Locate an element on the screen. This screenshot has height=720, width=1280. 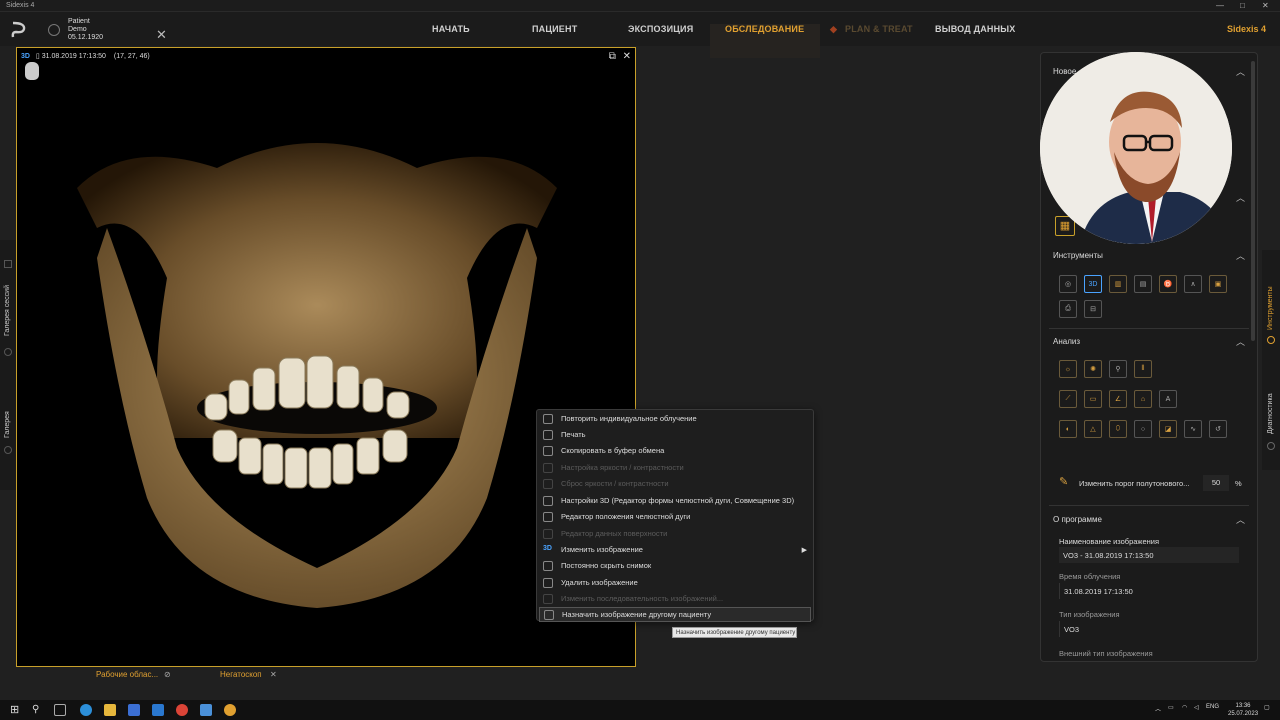
close-patient-icon: ✕ is located at coordinates (161, 35).